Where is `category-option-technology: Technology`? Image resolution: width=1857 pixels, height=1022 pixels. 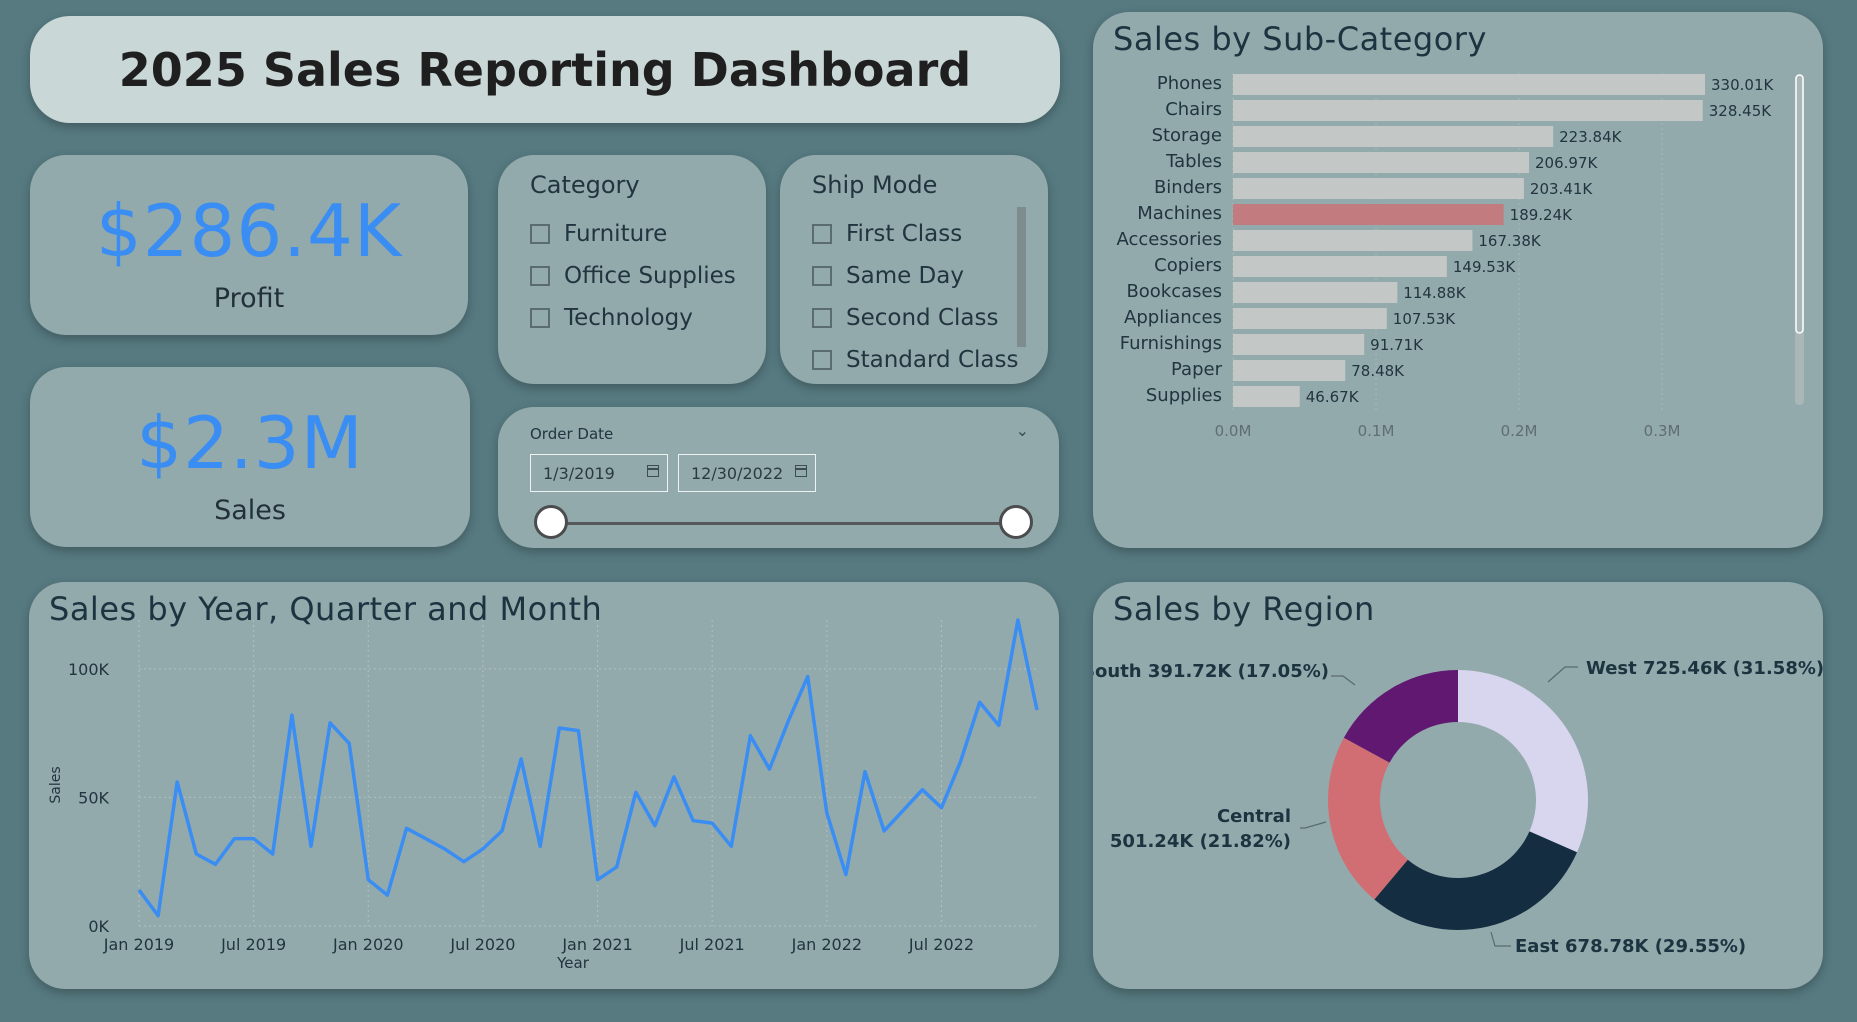
category-option-technology: Technology is located at coordinates (633, 318).